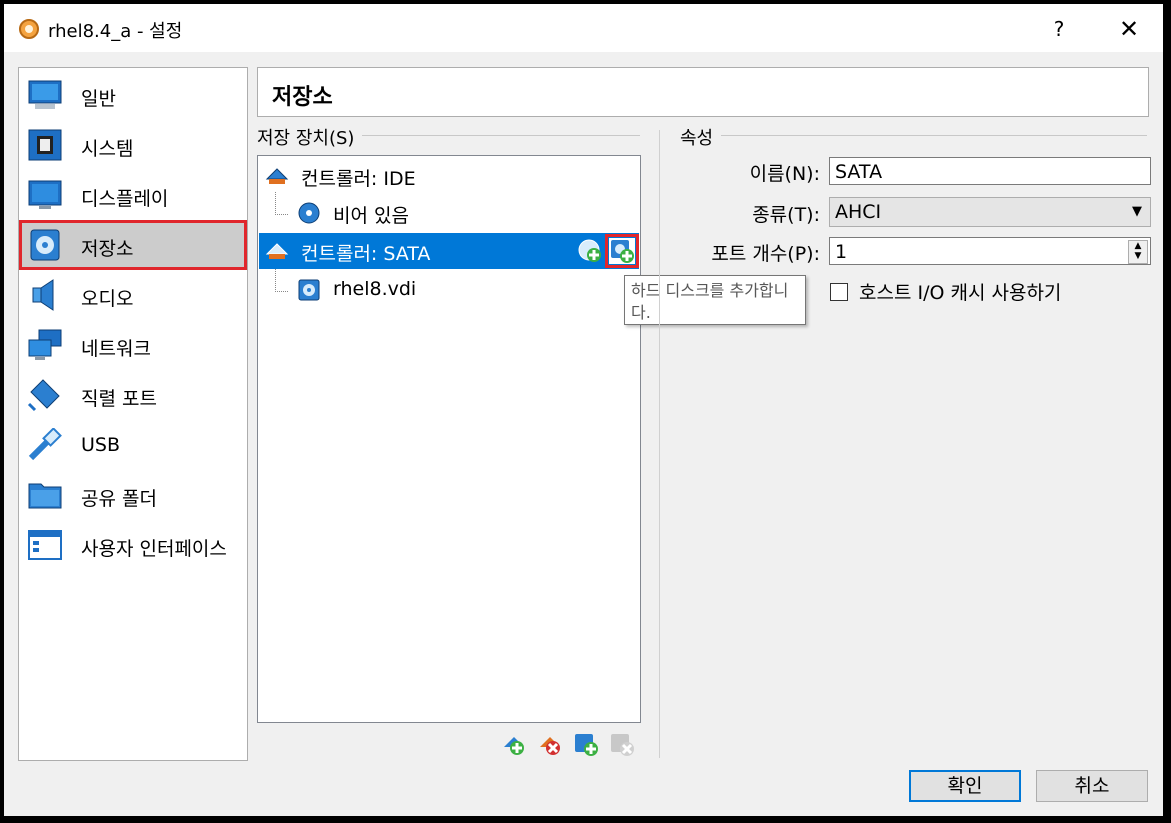  What do you see at coordinates (277, 176) in the screenshot?
I see `ide-controller-icon` at bounding box center [277, 176].